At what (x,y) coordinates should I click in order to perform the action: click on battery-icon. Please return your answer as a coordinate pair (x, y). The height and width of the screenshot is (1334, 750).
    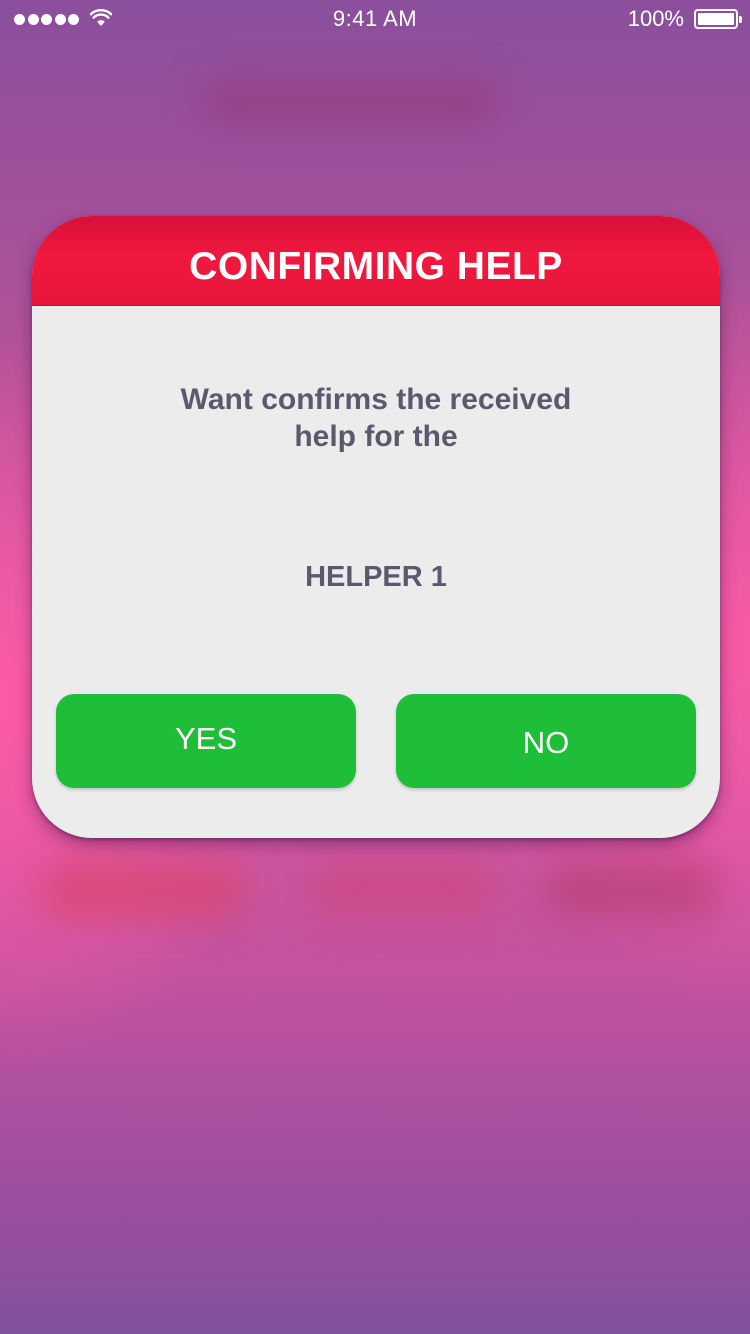
    Looking at the image, I should click on (718, 19).